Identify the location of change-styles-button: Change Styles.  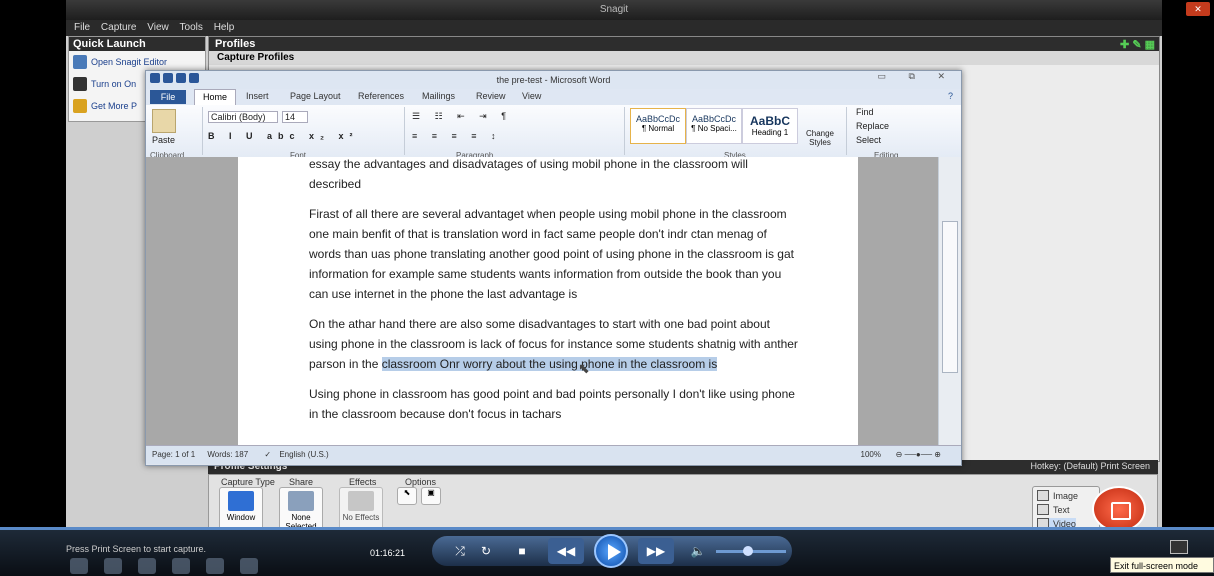
(820, 138).